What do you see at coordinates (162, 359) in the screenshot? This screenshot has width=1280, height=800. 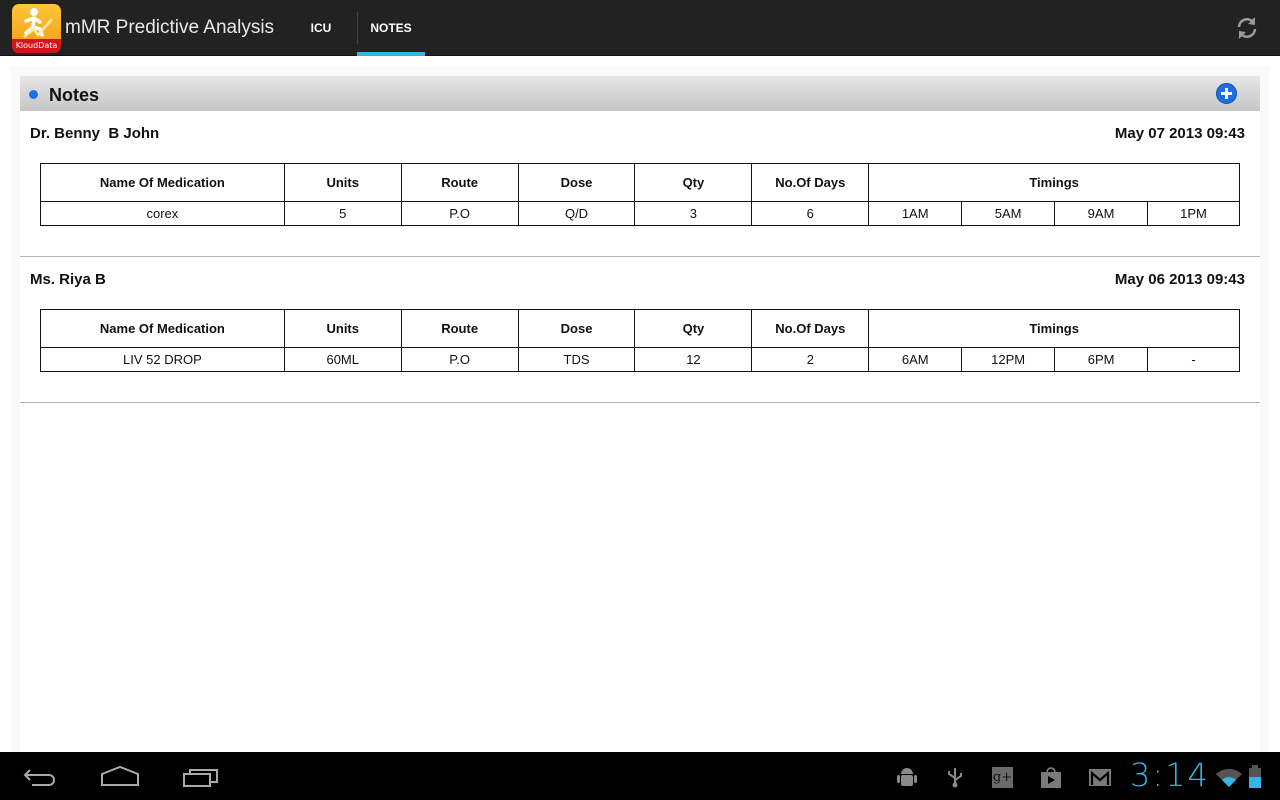 I see `cell-medication: LIV 52 DROP` at bounding box center [162, 359].